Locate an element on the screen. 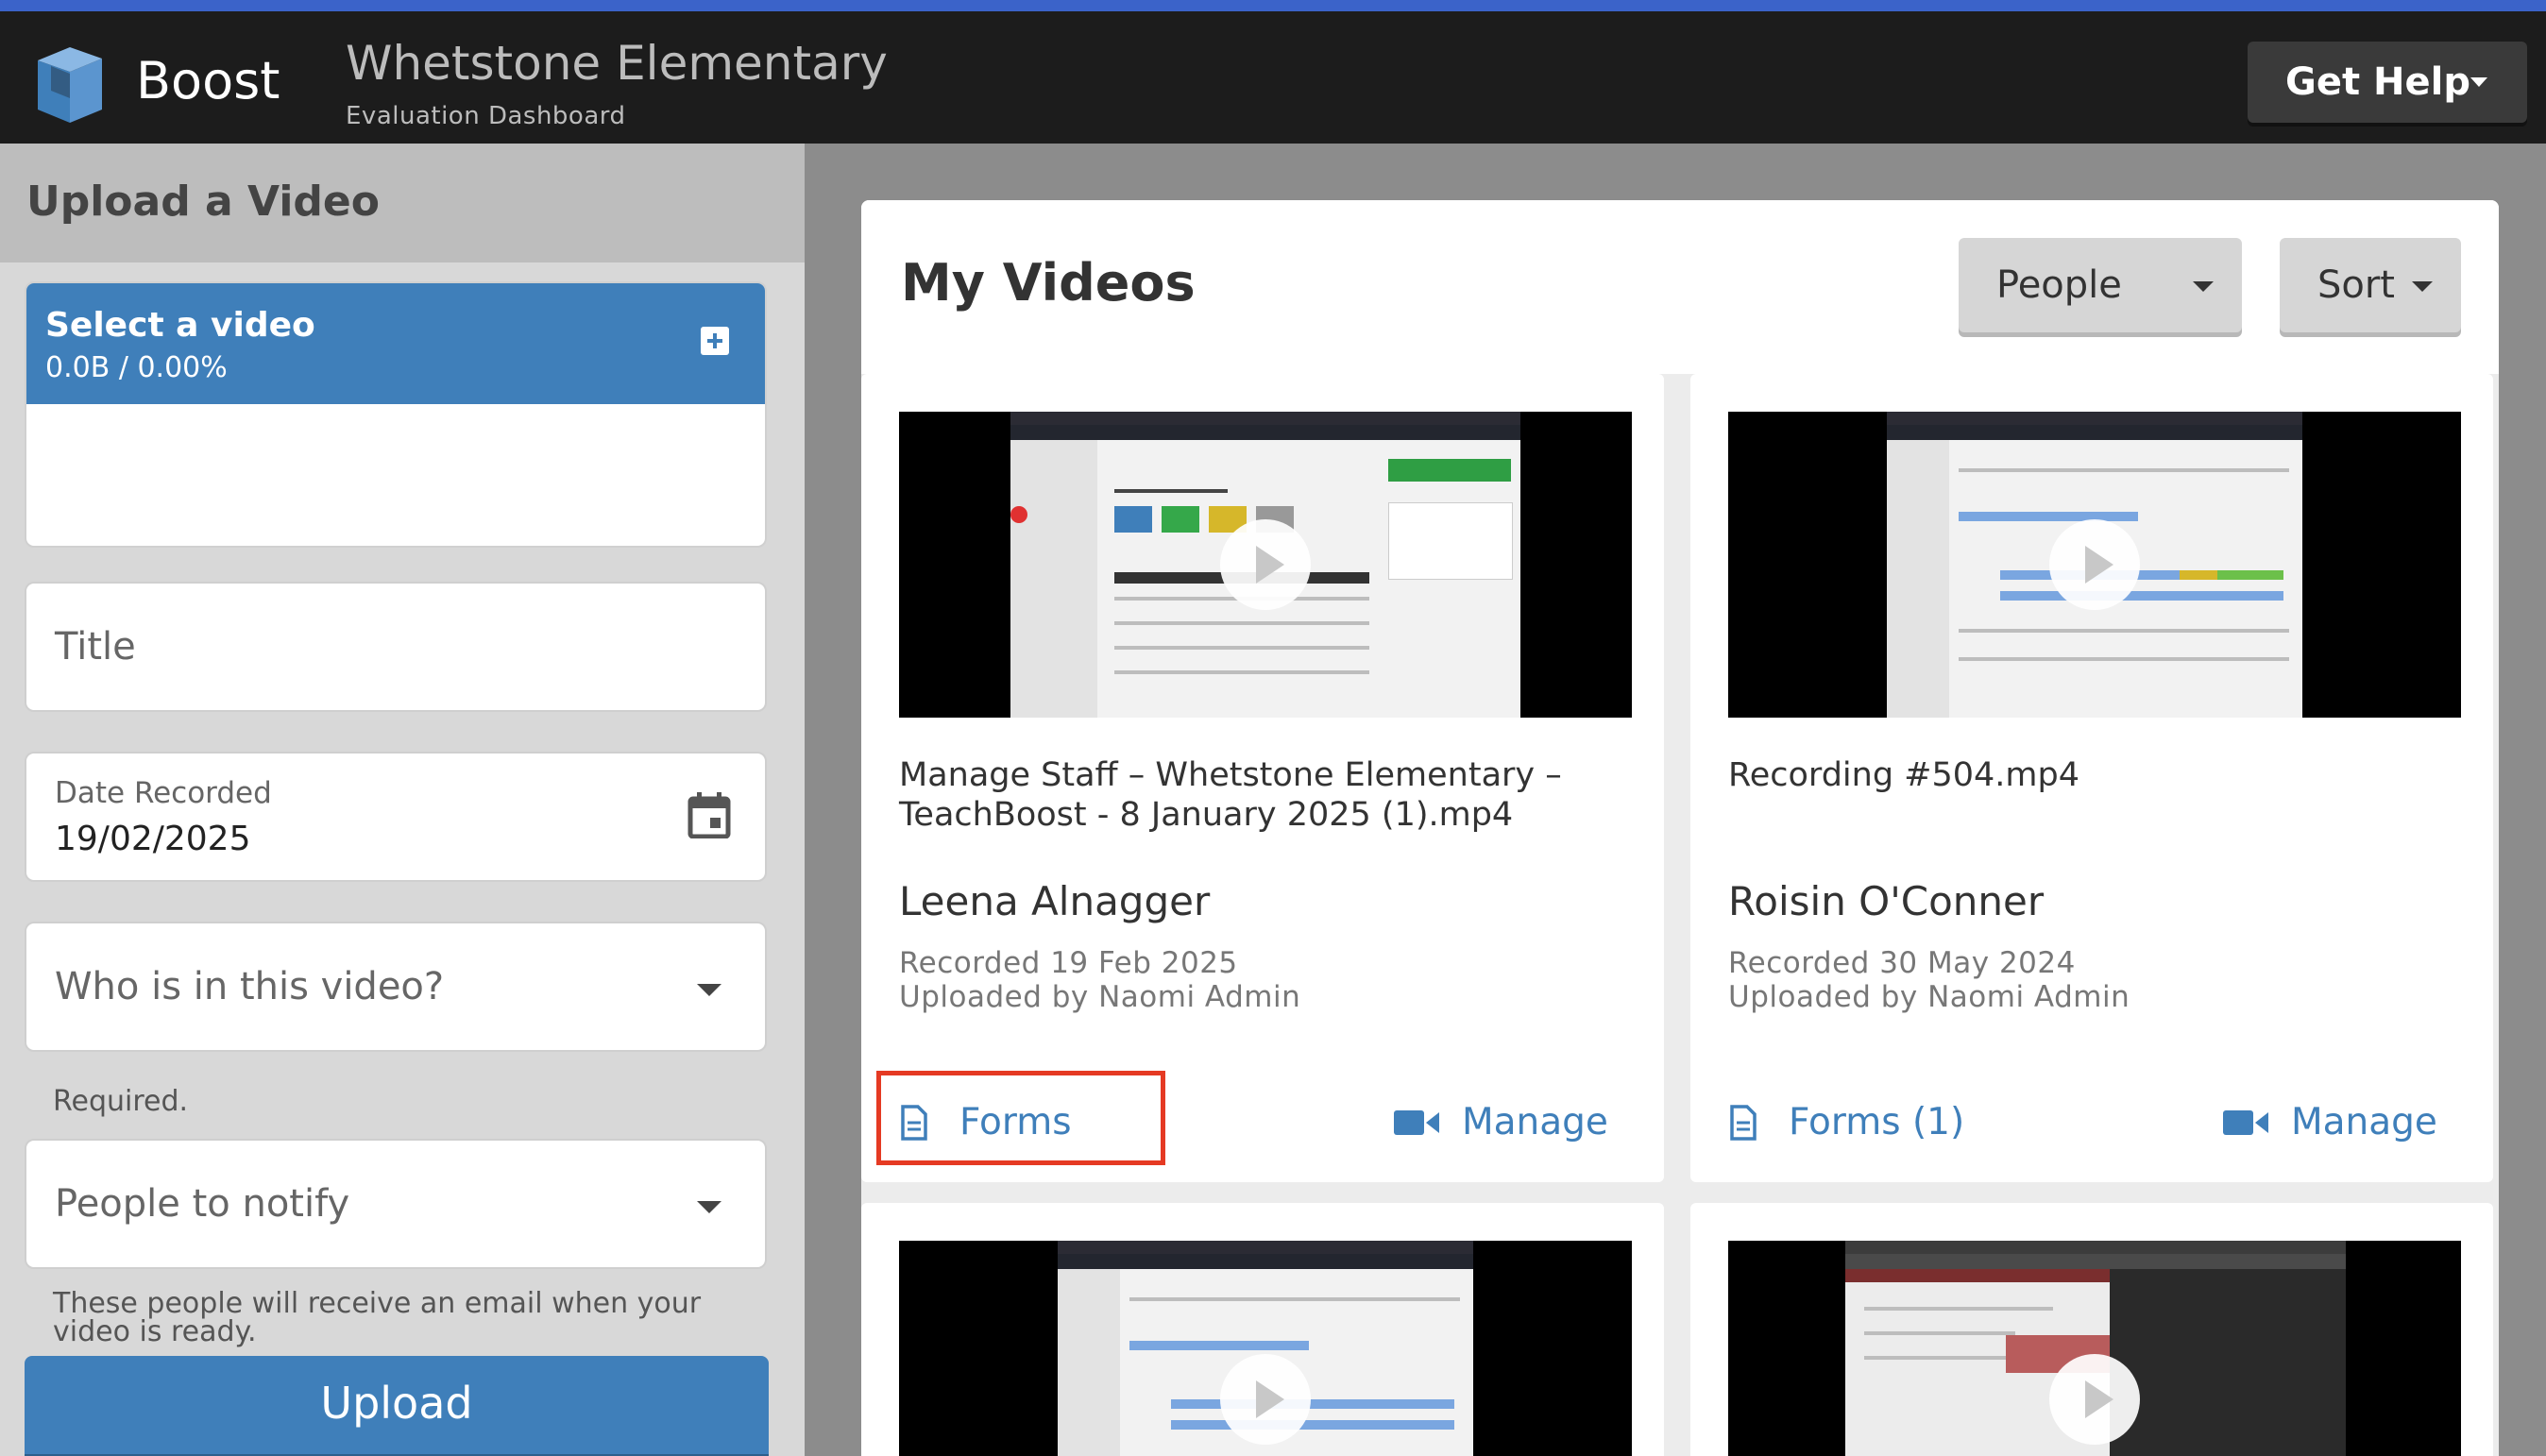 Image resolution: width=2546 pixels, height=1456 pixels. people-filter-label: People is located at coordinates (2059, 285).